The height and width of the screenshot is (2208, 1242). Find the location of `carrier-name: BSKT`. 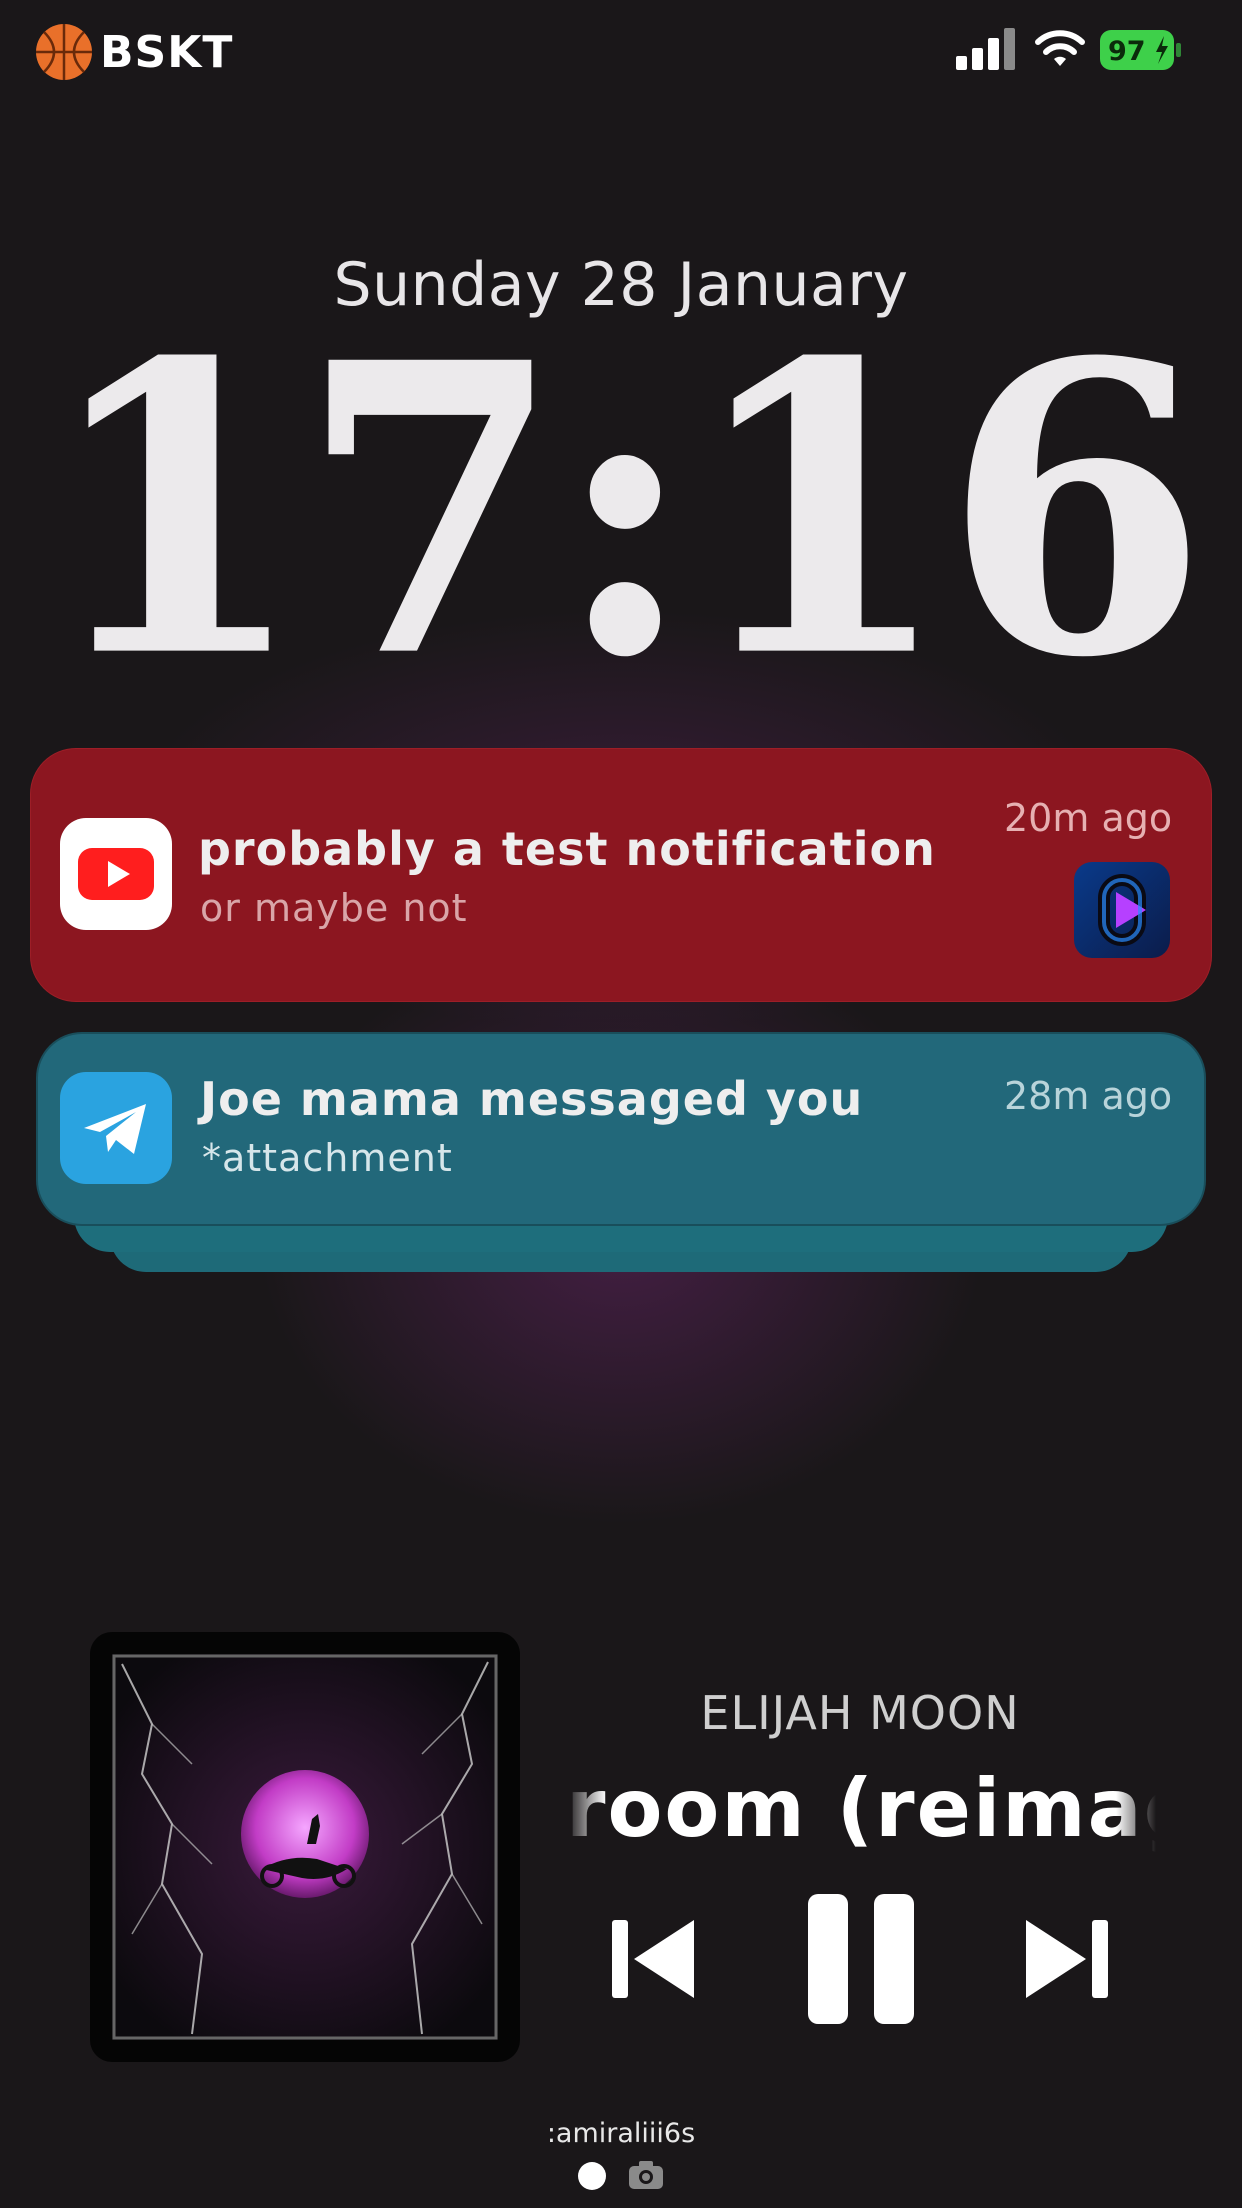

carrier-name: BSKT is located at coordinates (167, 52).